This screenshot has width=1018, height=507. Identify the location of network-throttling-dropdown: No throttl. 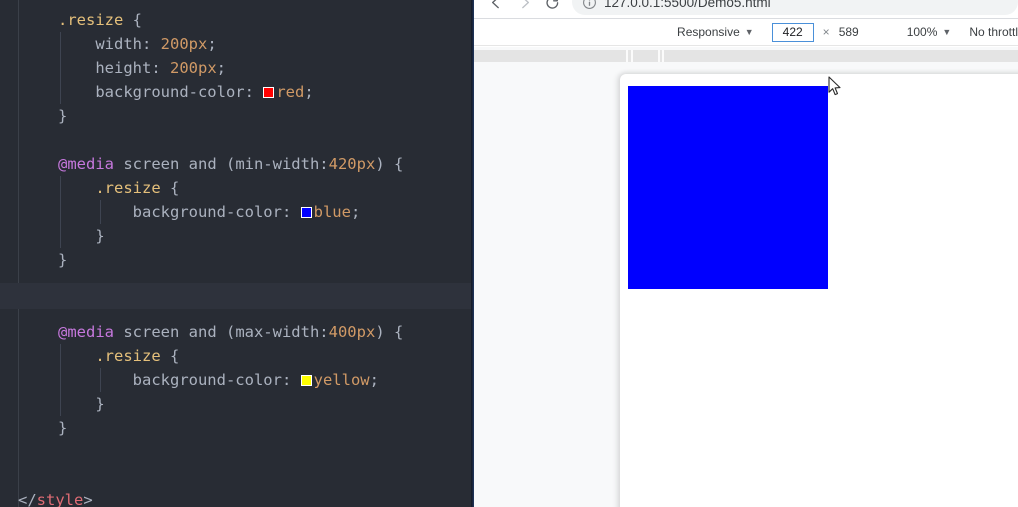
(993, 32).